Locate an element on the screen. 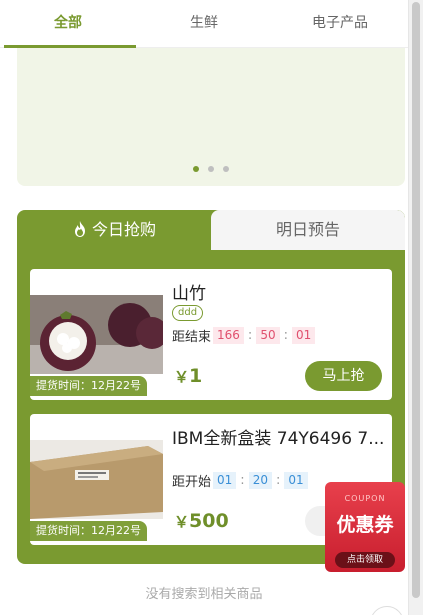 The image size is (423, 615). countdown-label: 距结束 is located at coordinates (192, 337).